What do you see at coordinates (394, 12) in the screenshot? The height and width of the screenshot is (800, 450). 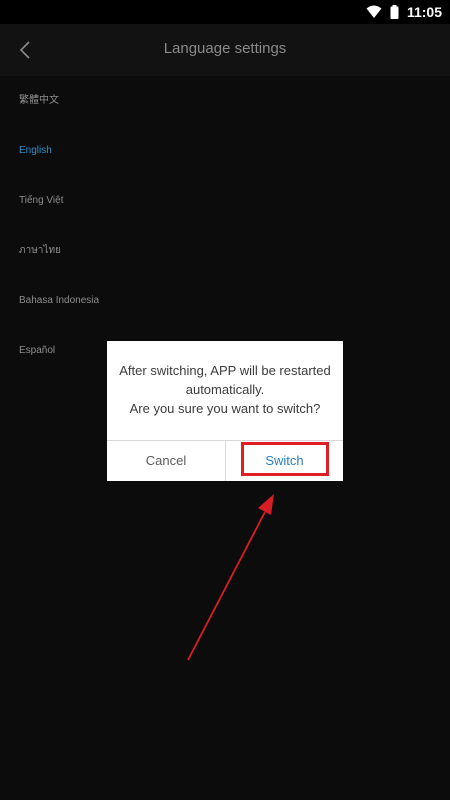 I see `battery-icon` at bounding box center [394, 12].